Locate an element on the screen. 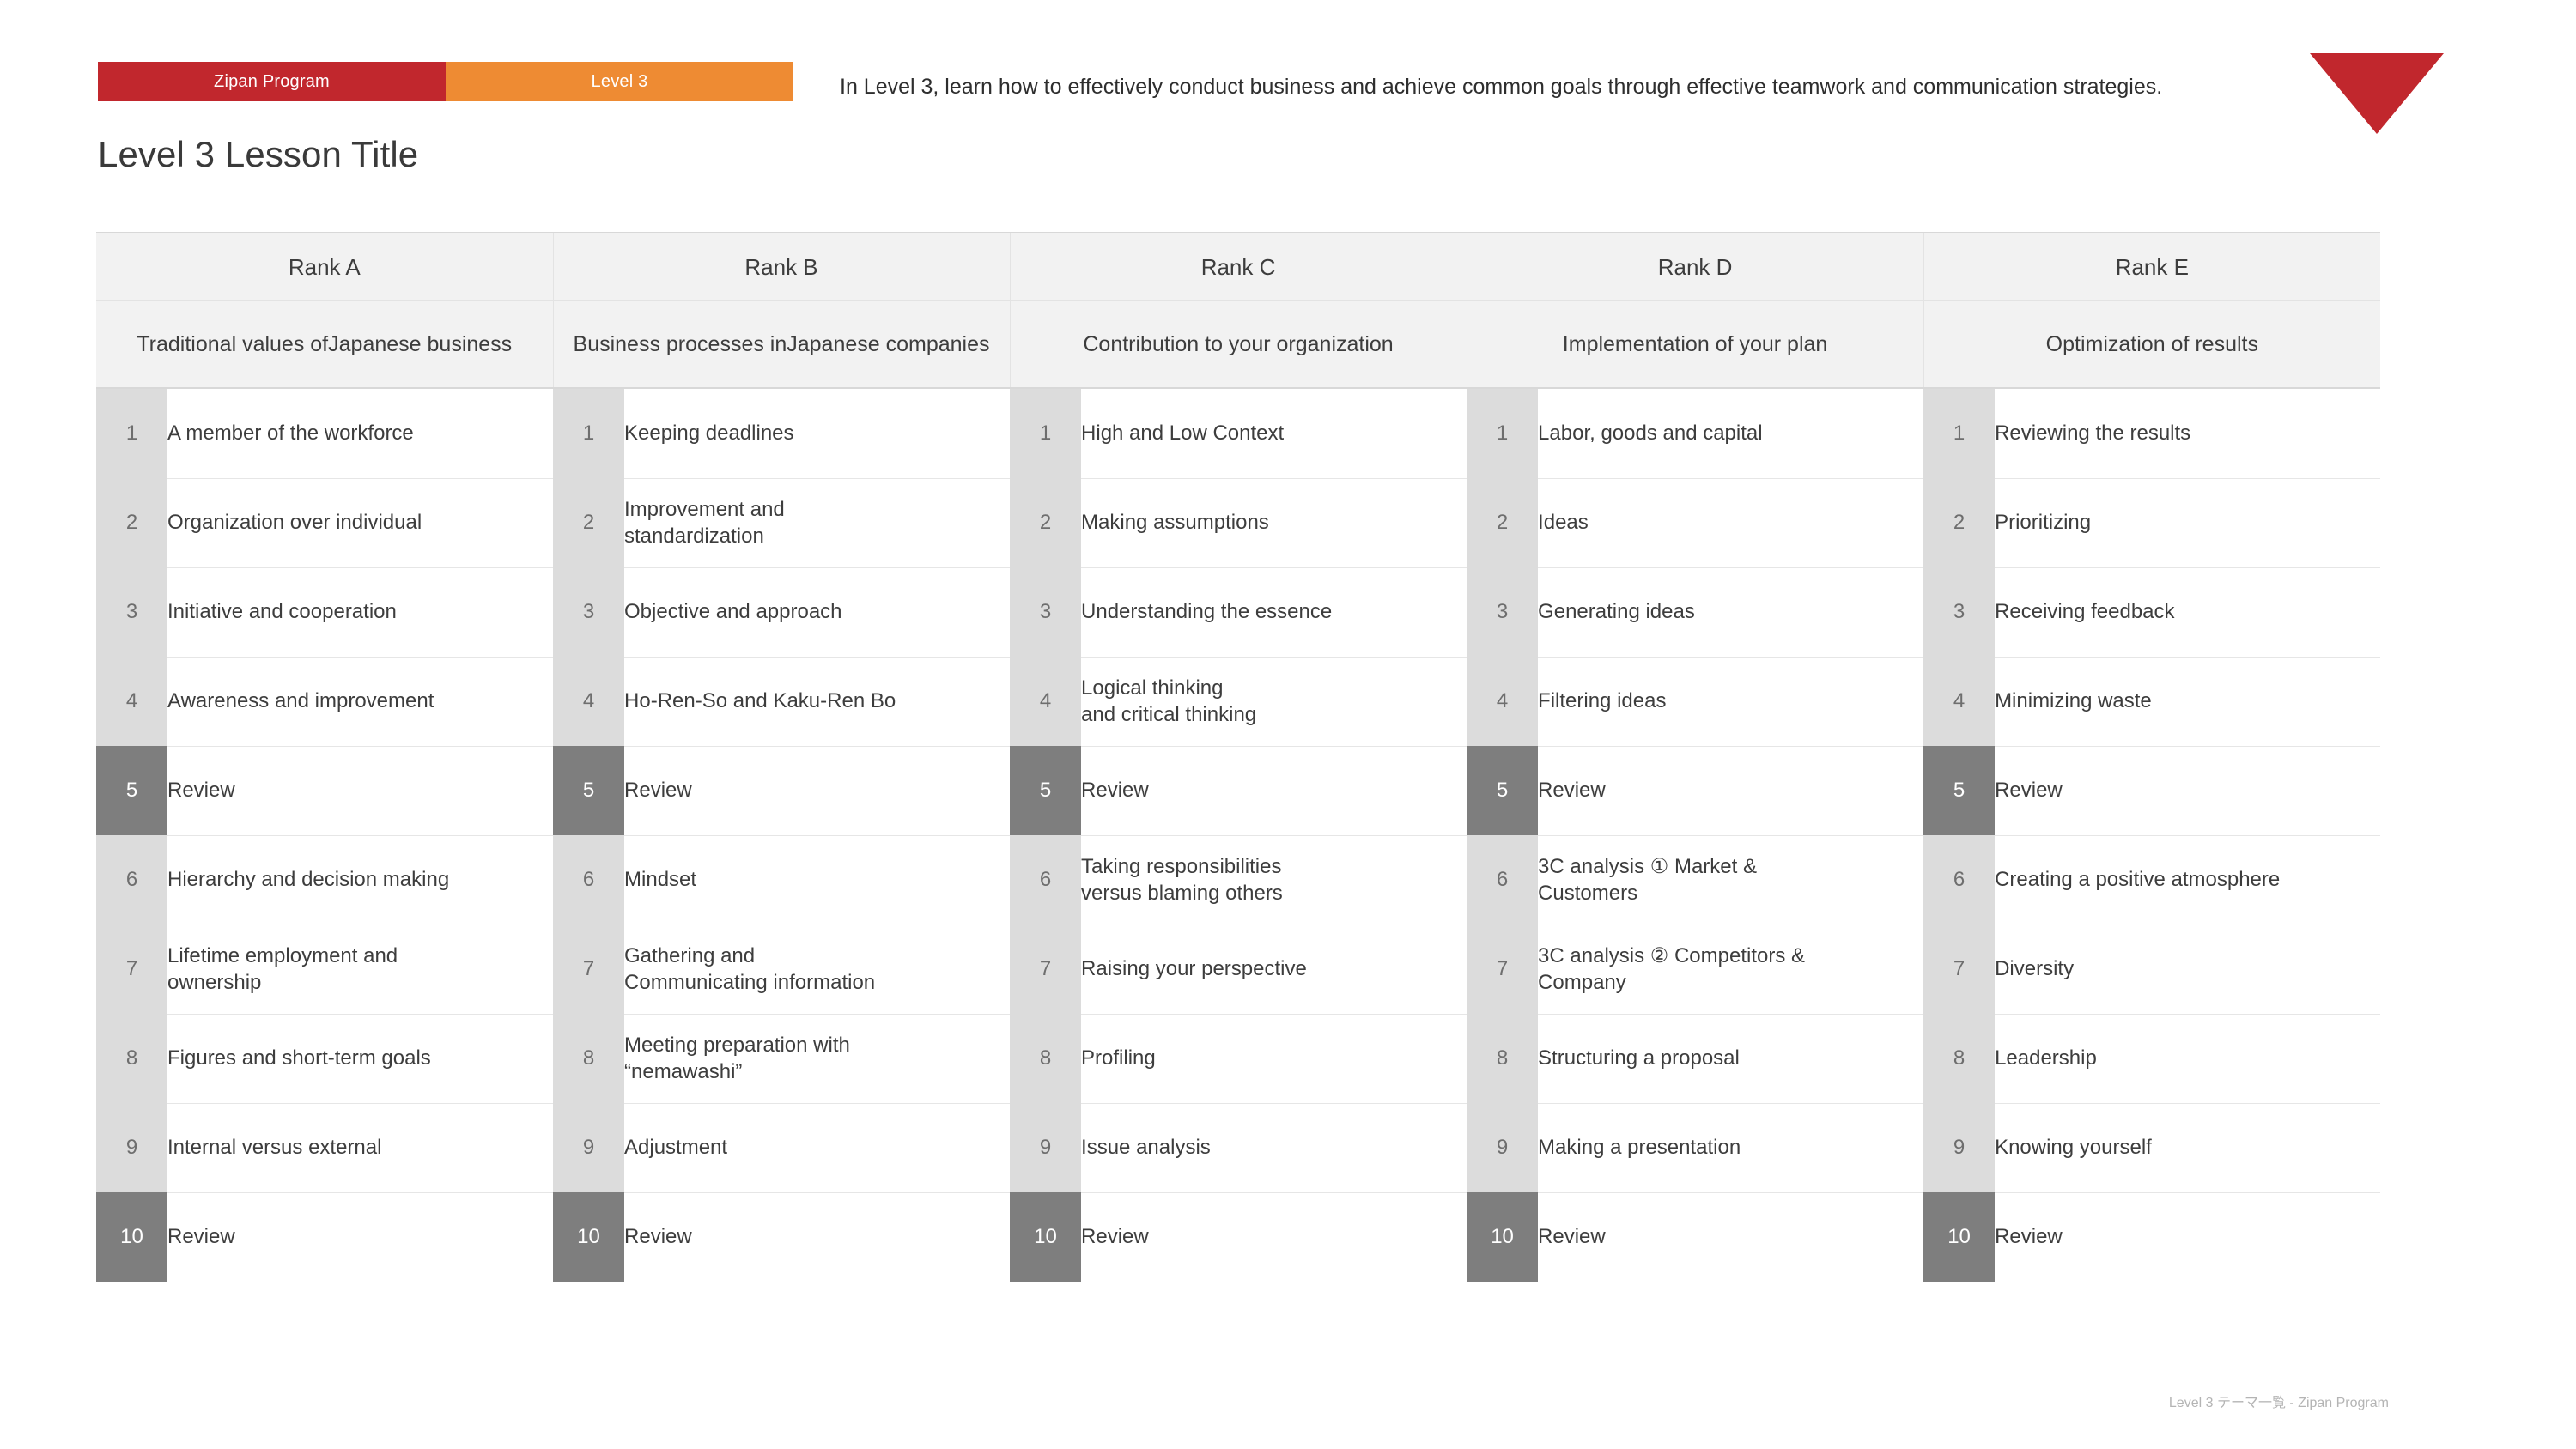 This screenshot has height=1449, width=2576. lesson-title-line: Generating ideas is located at coordinates (1616, 612).